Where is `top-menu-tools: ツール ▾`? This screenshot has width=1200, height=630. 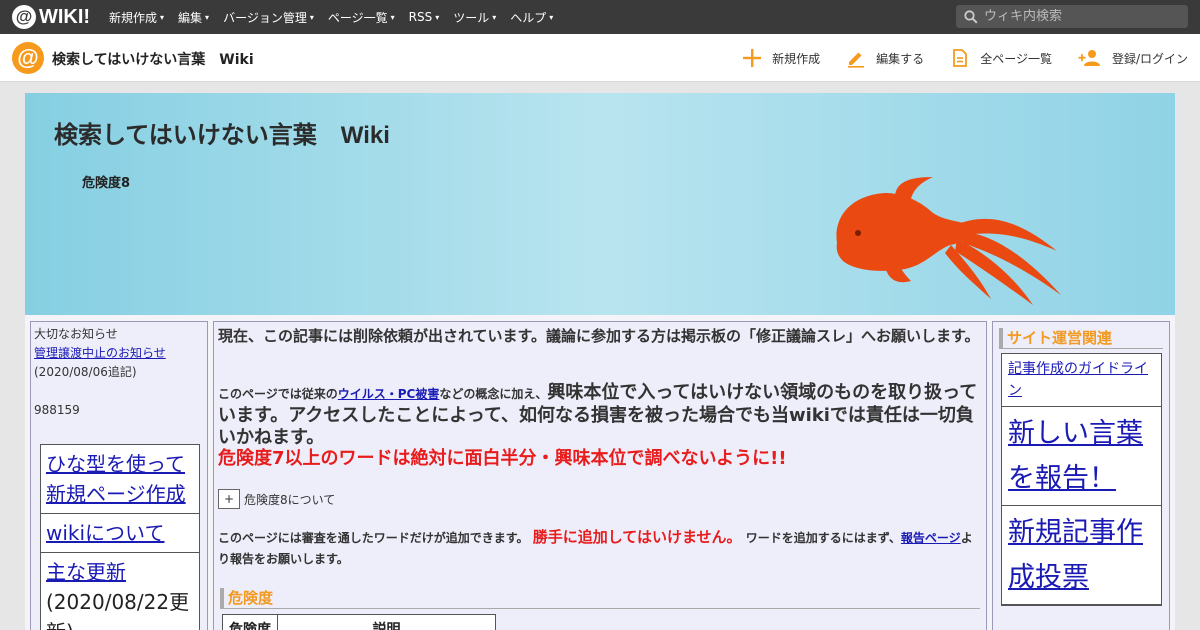 top-menu-tools: ツール ▾ is located at coordinates (474, 17).